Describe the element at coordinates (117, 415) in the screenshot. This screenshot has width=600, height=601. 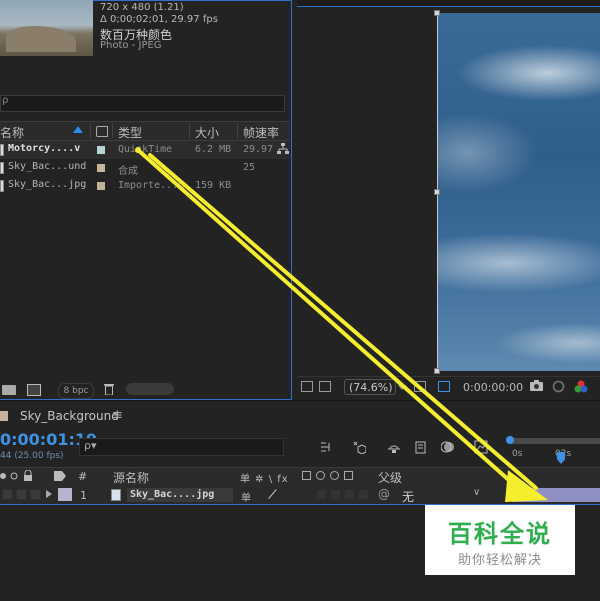
I see `panel-menu-icon: ≡` at that location.